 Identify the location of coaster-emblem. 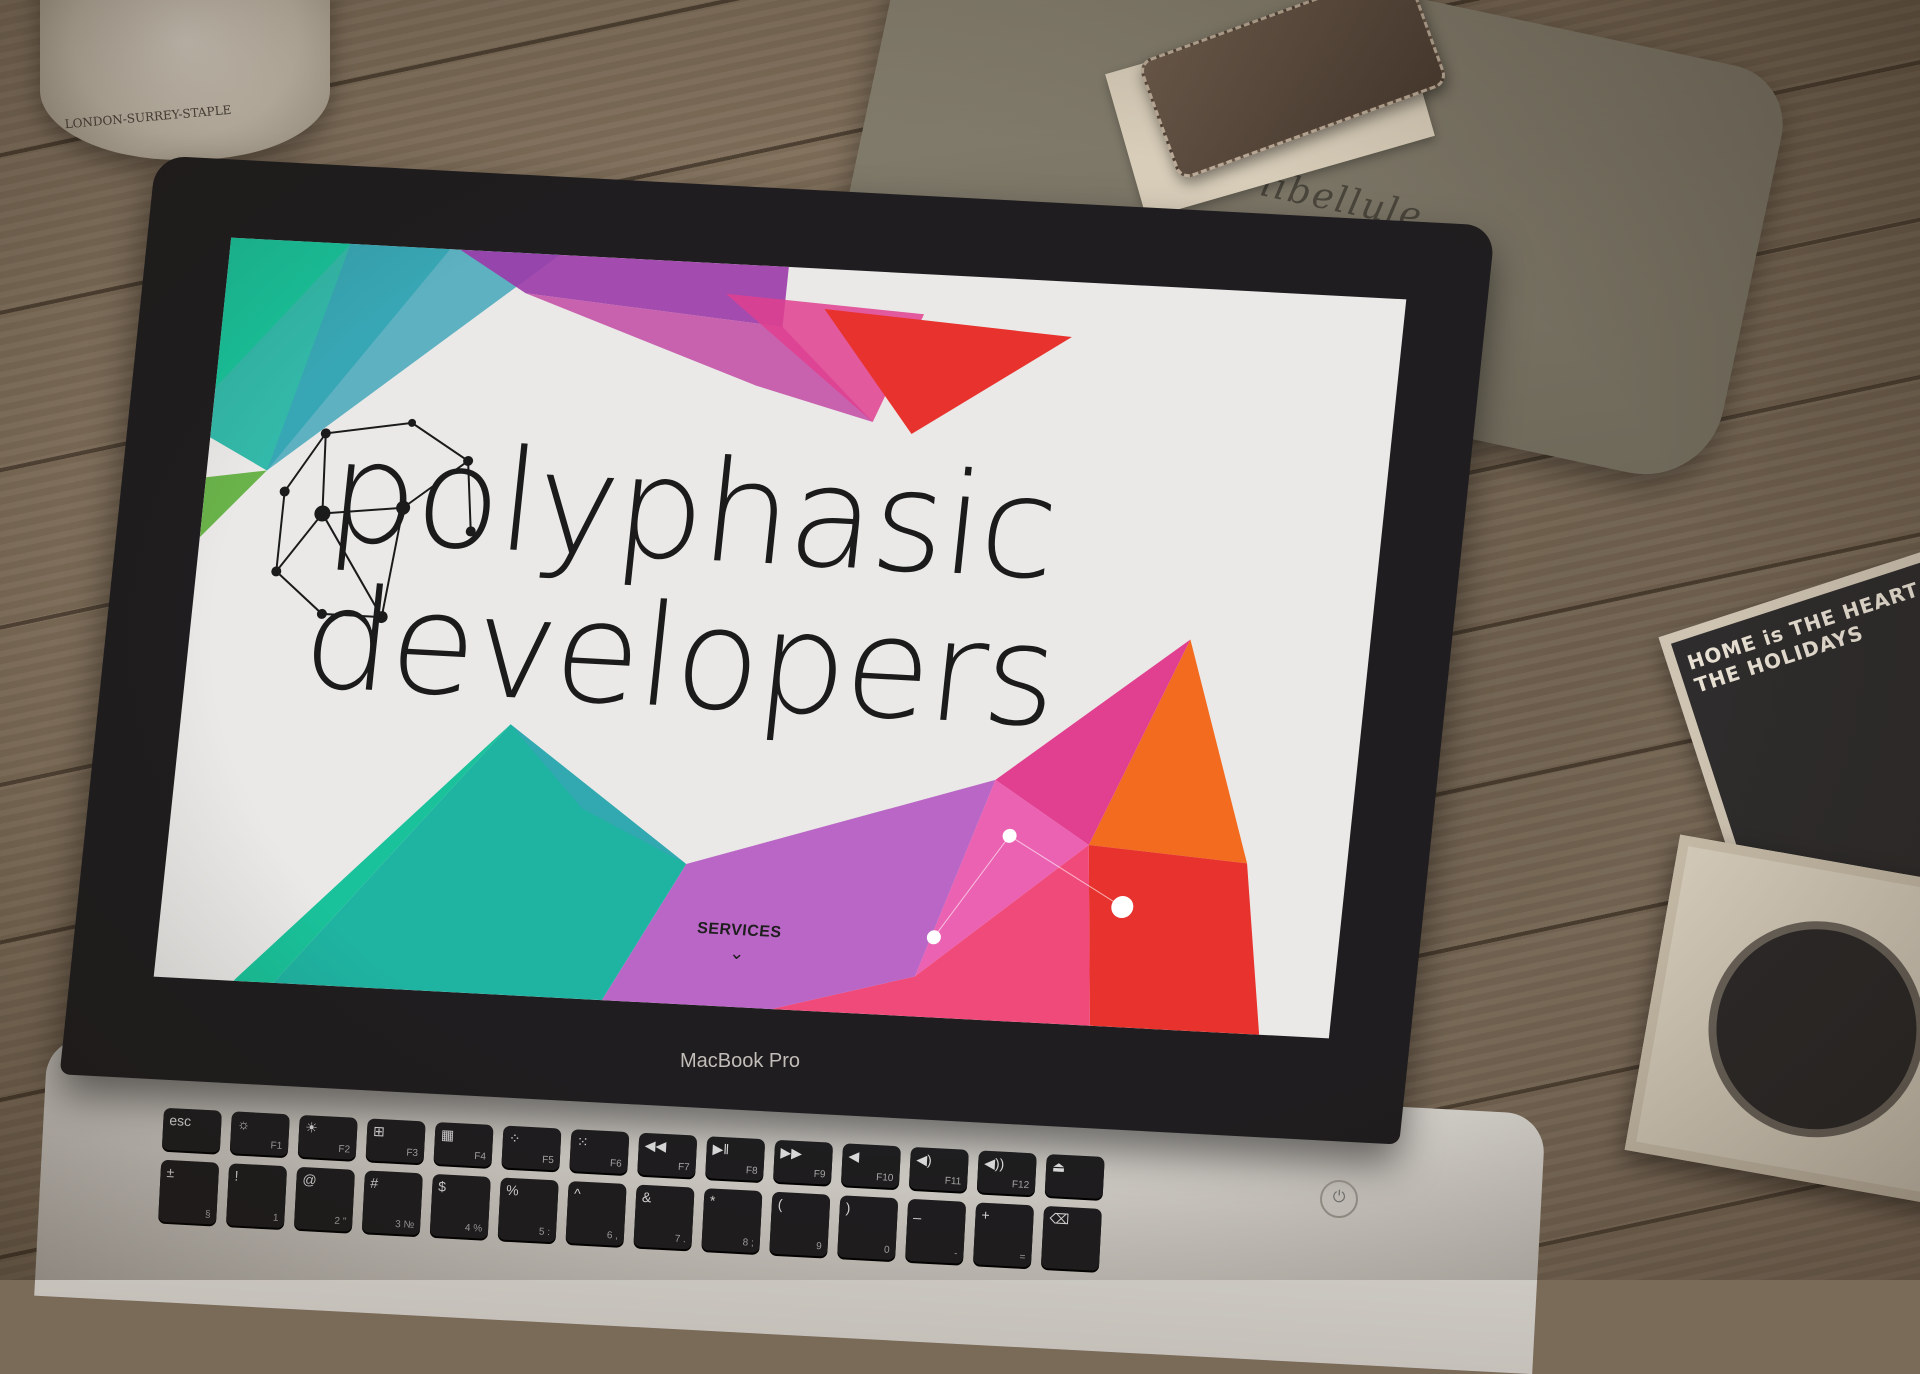
(1805, 1029).